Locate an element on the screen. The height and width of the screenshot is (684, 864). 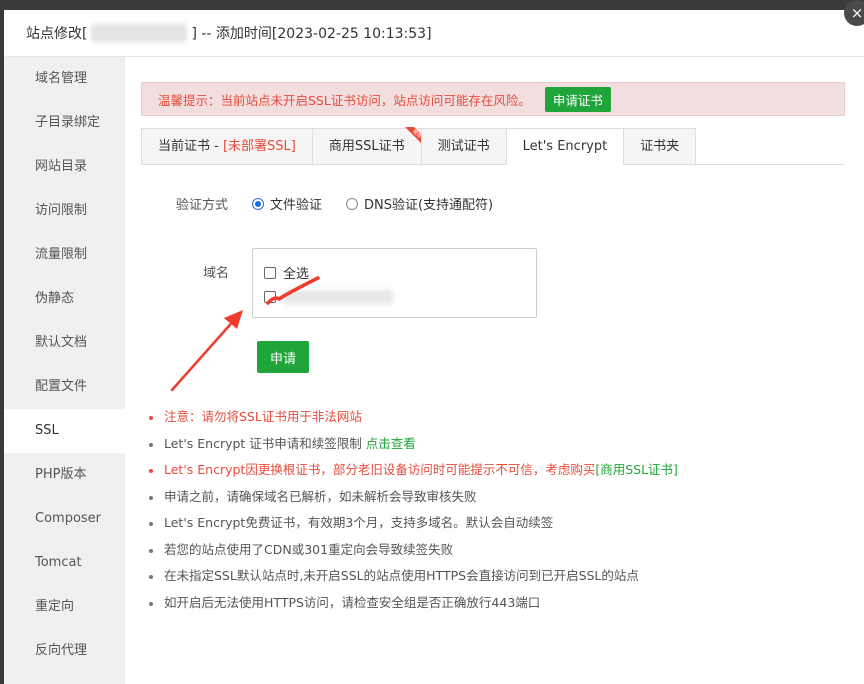
sidebar-item-rewrite: 伪静态 is located at coordinates (64, 299).